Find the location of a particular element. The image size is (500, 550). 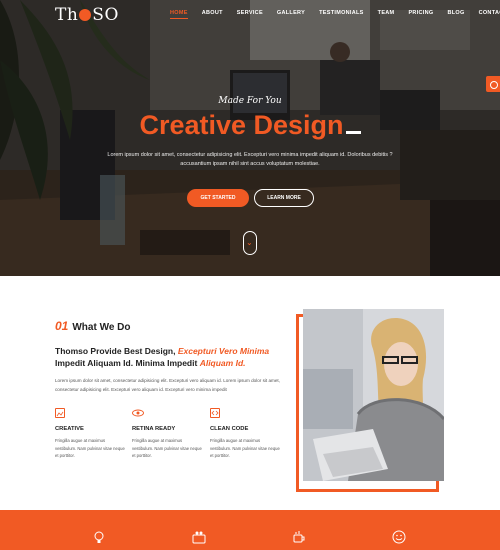

image-icon is located at coordinates (60, 413).